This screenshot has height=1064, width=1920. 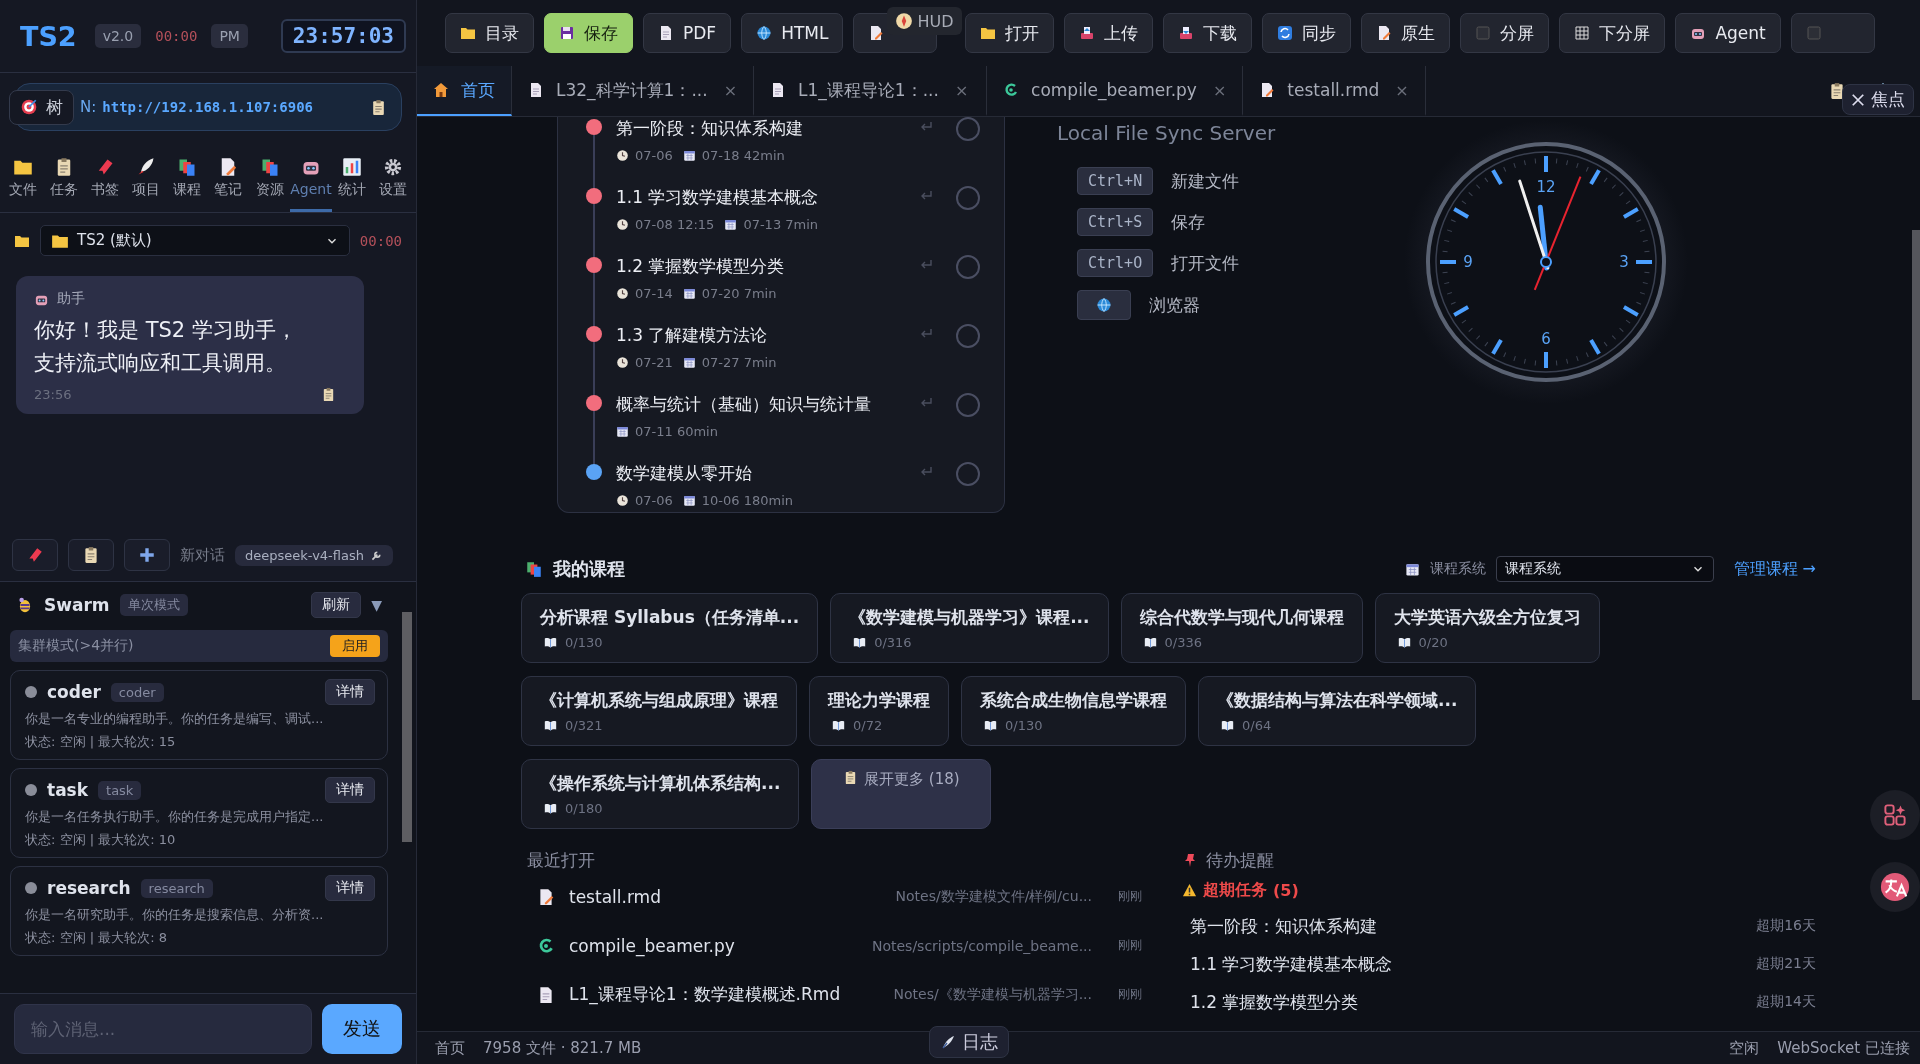 What do you see at coordinates (176, 888) in the screenshot?
I see `agent-tag: research` at bounding box center [176, 888].